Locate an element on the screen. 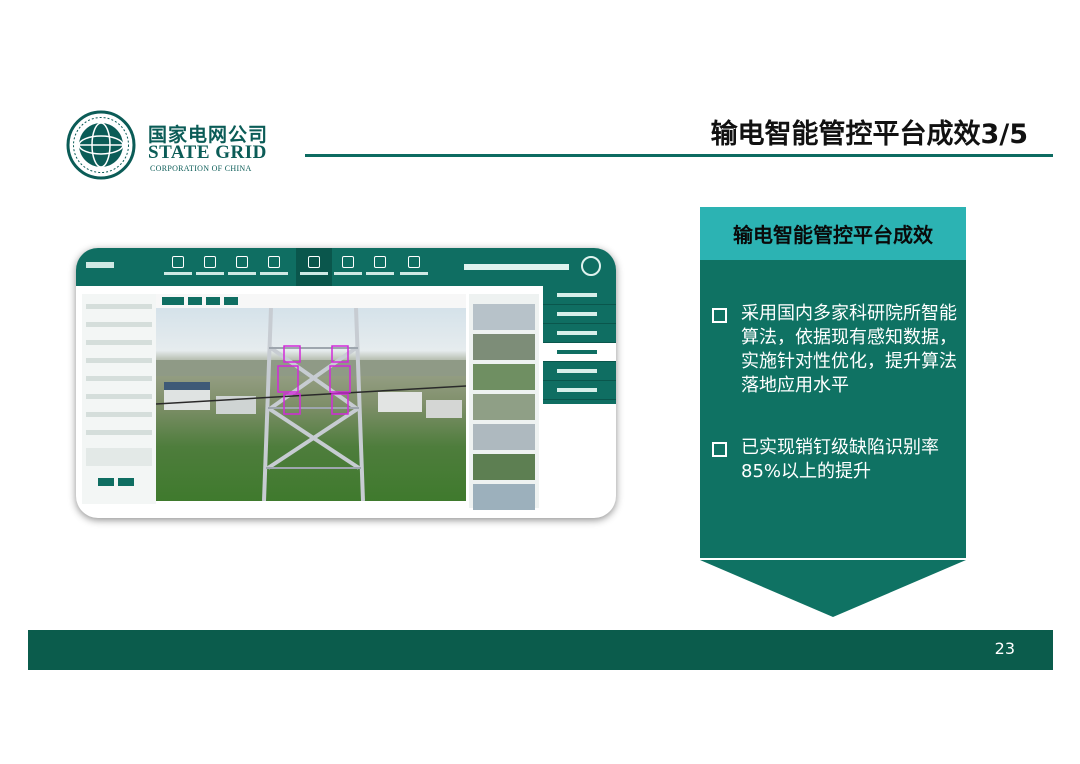 This screenshot has width=1080, height=764. bullet-item: 已实现销钉级缺陷识别率85%以上的提升 is located at coordinates (835, 460).